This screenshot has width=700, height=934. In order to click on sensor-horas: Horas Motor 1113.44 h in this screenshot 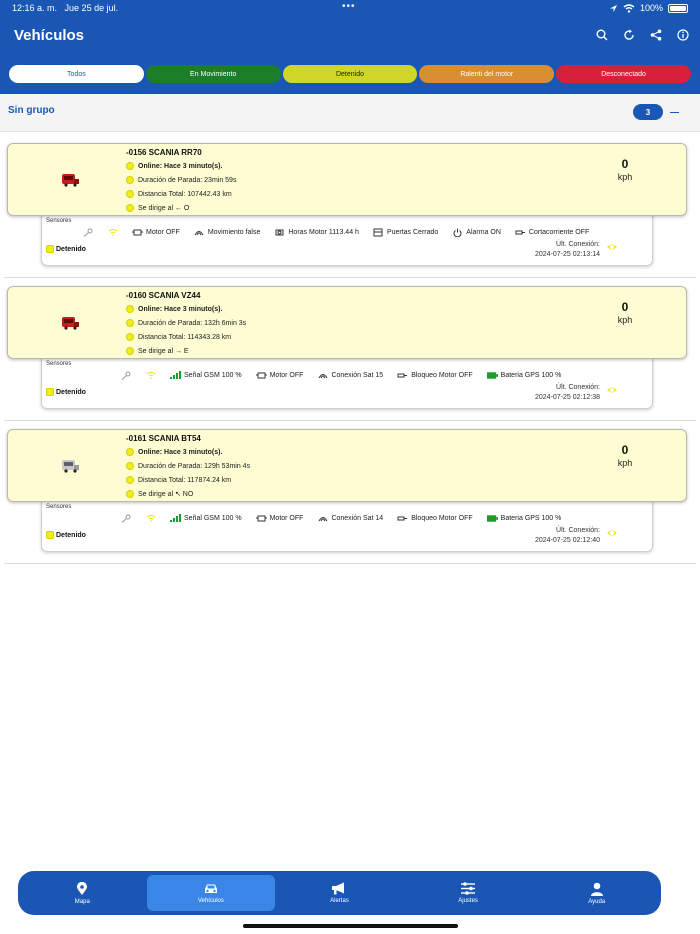, I will do `click(316, 232)`.